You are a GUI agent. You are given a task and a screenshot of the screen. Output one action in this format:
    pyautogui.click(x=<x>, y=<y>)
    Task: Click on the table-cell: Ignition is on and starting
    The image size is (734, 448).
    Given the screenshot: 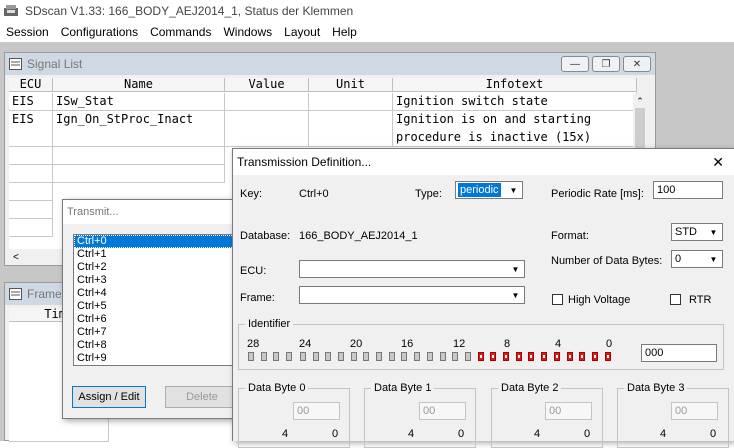 What is the action you would take?
    pyautogui.click(x=515, y=120)
    